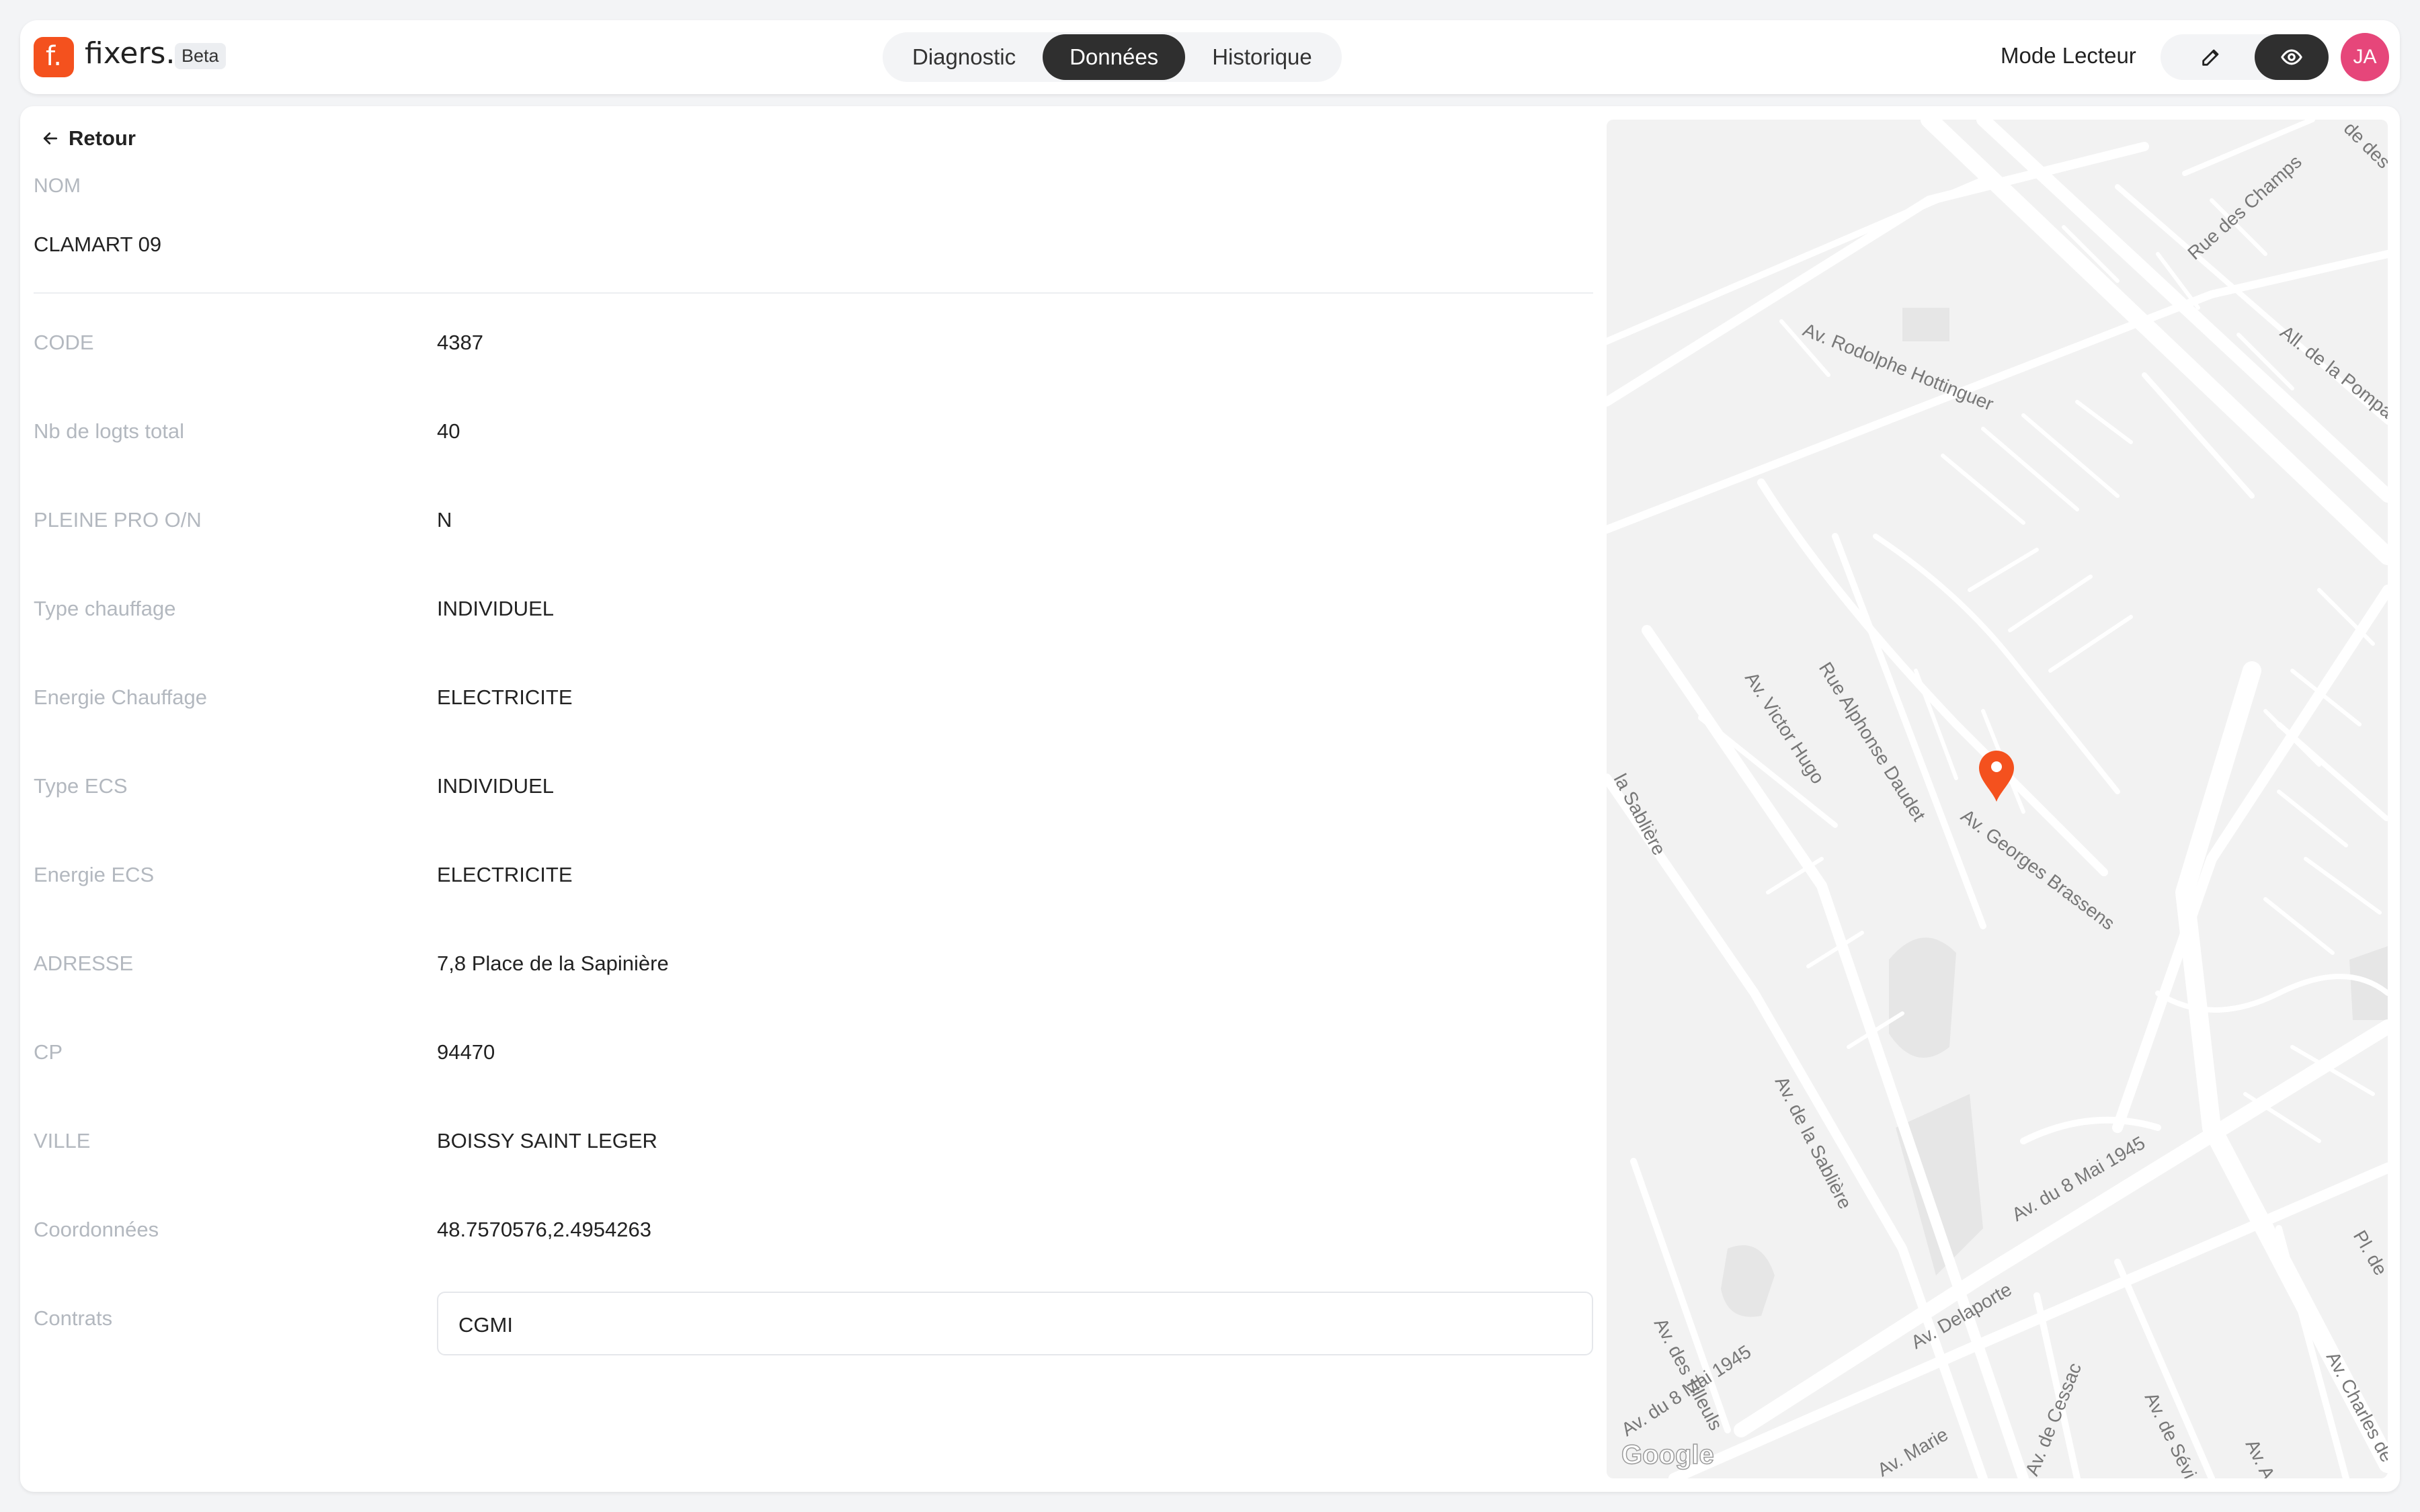 This screenshot has height=1512, width=2420. I want to click on tab-historique: Historique, so click(1262, 57).